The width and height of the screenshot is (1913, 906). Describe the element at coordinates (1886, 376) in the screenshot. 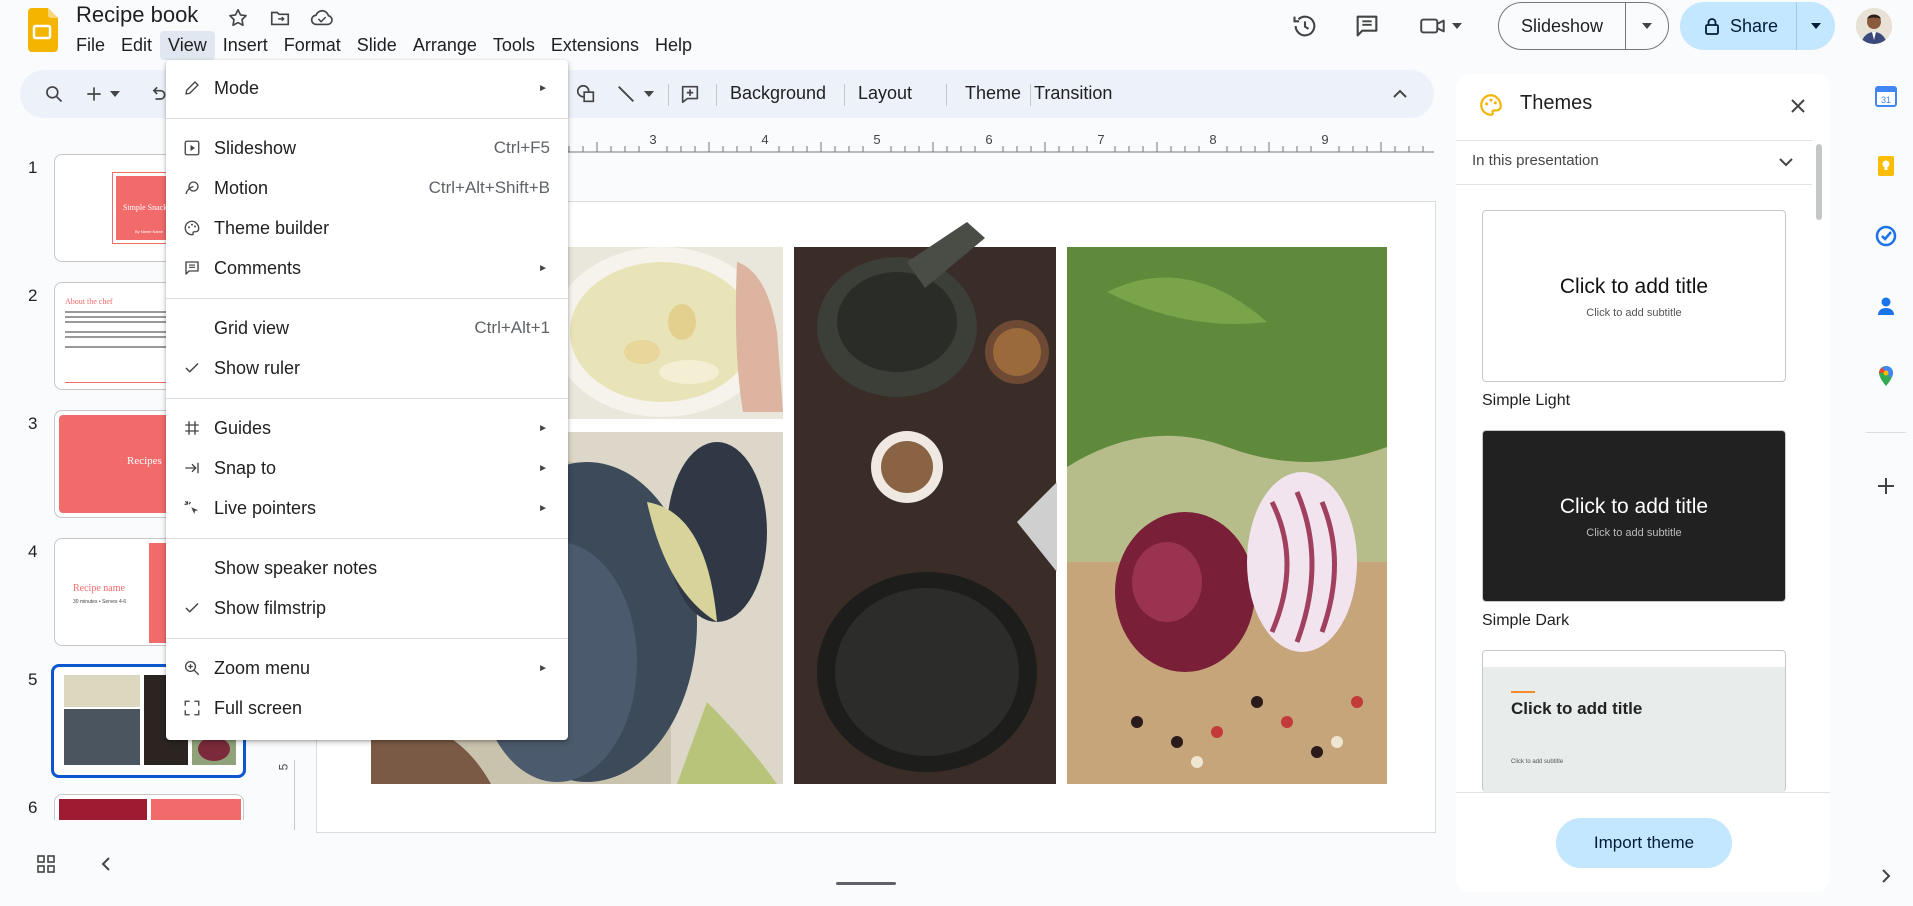

I see `maps-icon` at that location.